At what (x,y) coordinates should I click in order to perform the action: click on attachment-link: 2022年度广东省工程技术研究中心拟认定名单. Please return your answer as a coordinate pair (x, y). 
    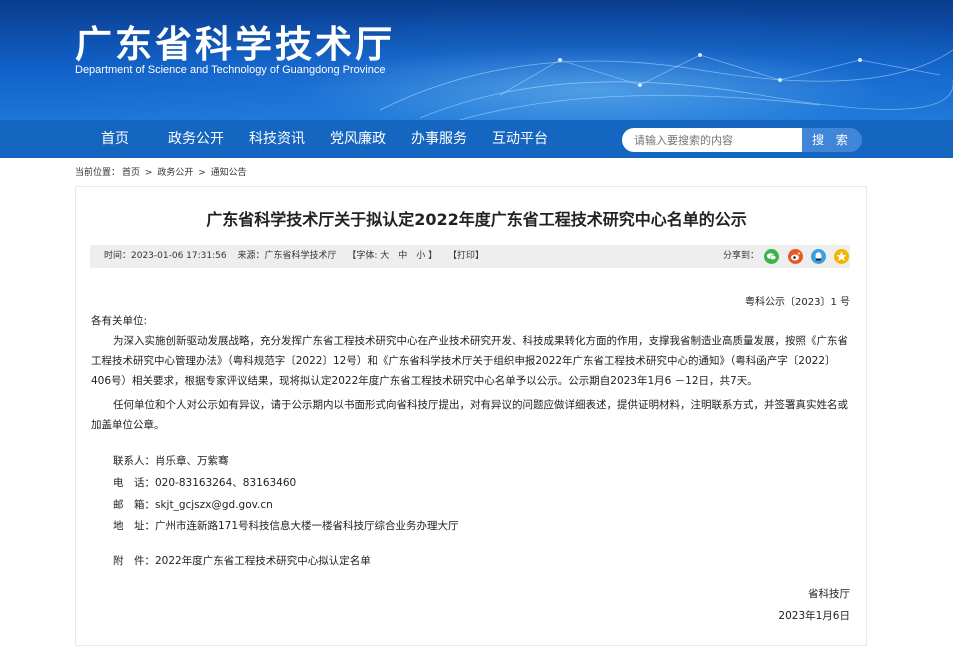
    Looking at the image, I should click on (263, 561).